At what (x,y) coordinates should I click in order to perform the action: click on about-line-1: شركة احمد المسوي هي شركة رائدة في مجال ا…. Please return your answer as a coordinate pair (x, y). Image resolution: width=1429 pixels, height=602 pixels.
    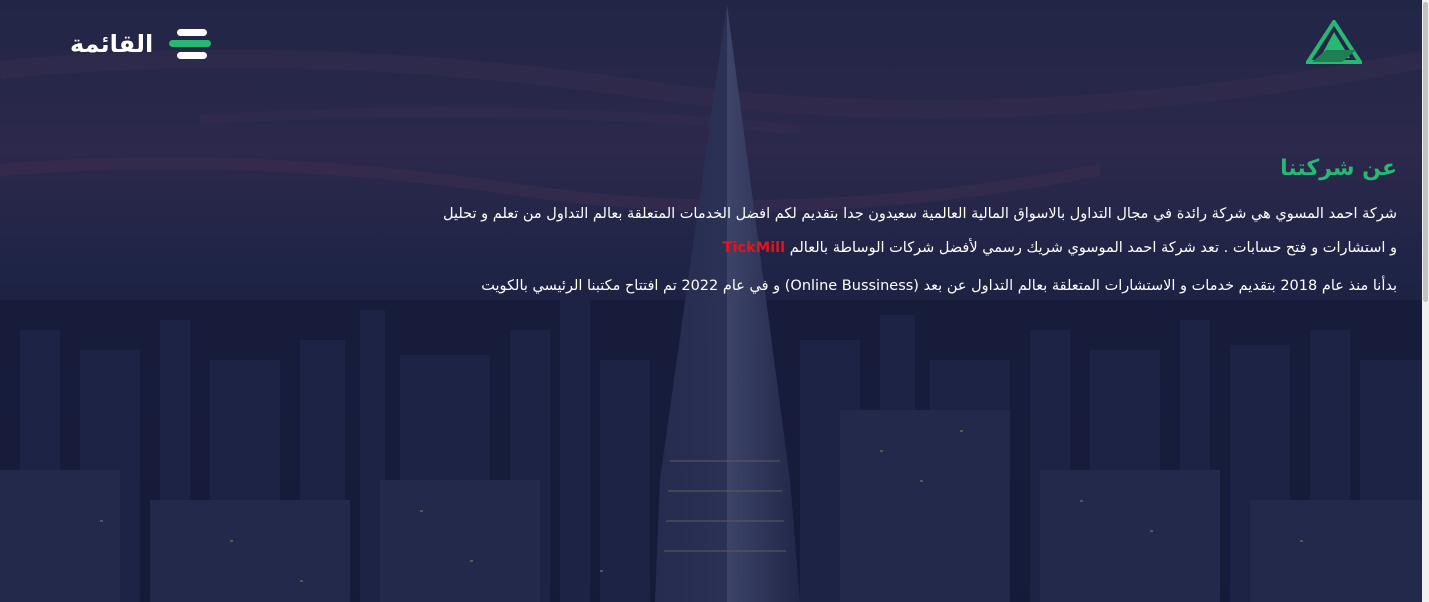
    Looking at the image, I should click on (920, 214).